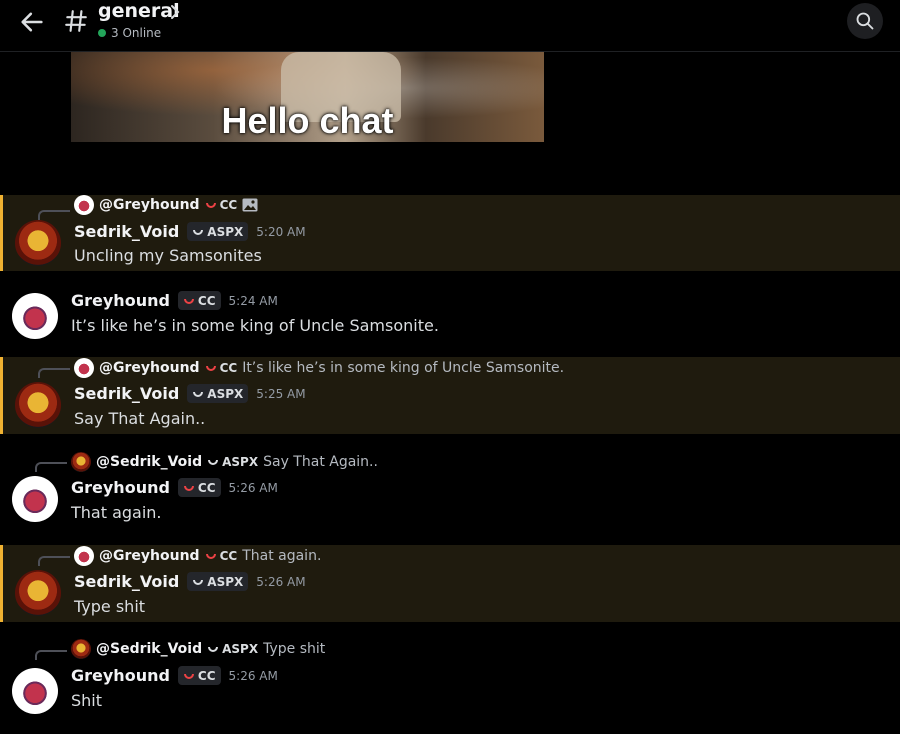  Describe the element at coordinates (282, 556) in the screenshot. I see `reply-text: That again.` at that location.